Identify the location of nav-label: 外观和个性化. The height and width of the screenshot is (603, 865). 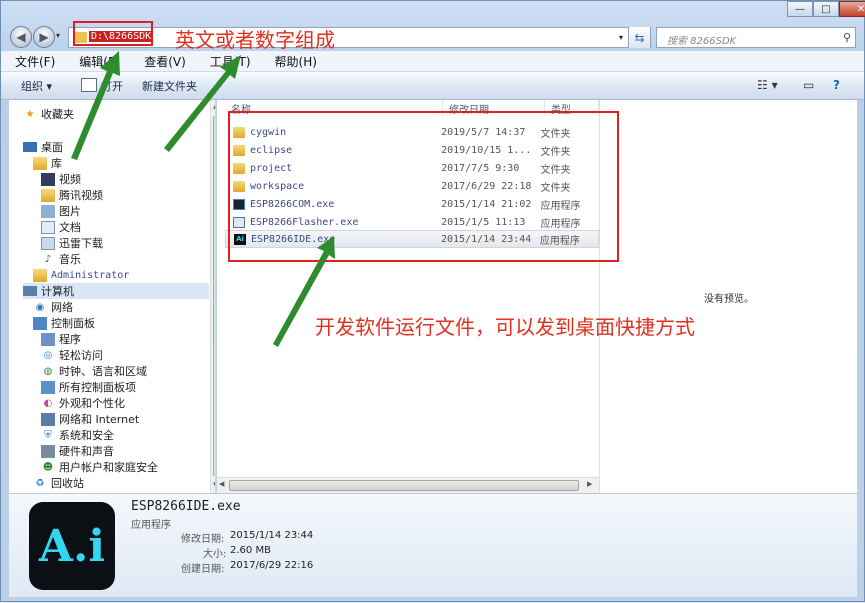
(92, 403).